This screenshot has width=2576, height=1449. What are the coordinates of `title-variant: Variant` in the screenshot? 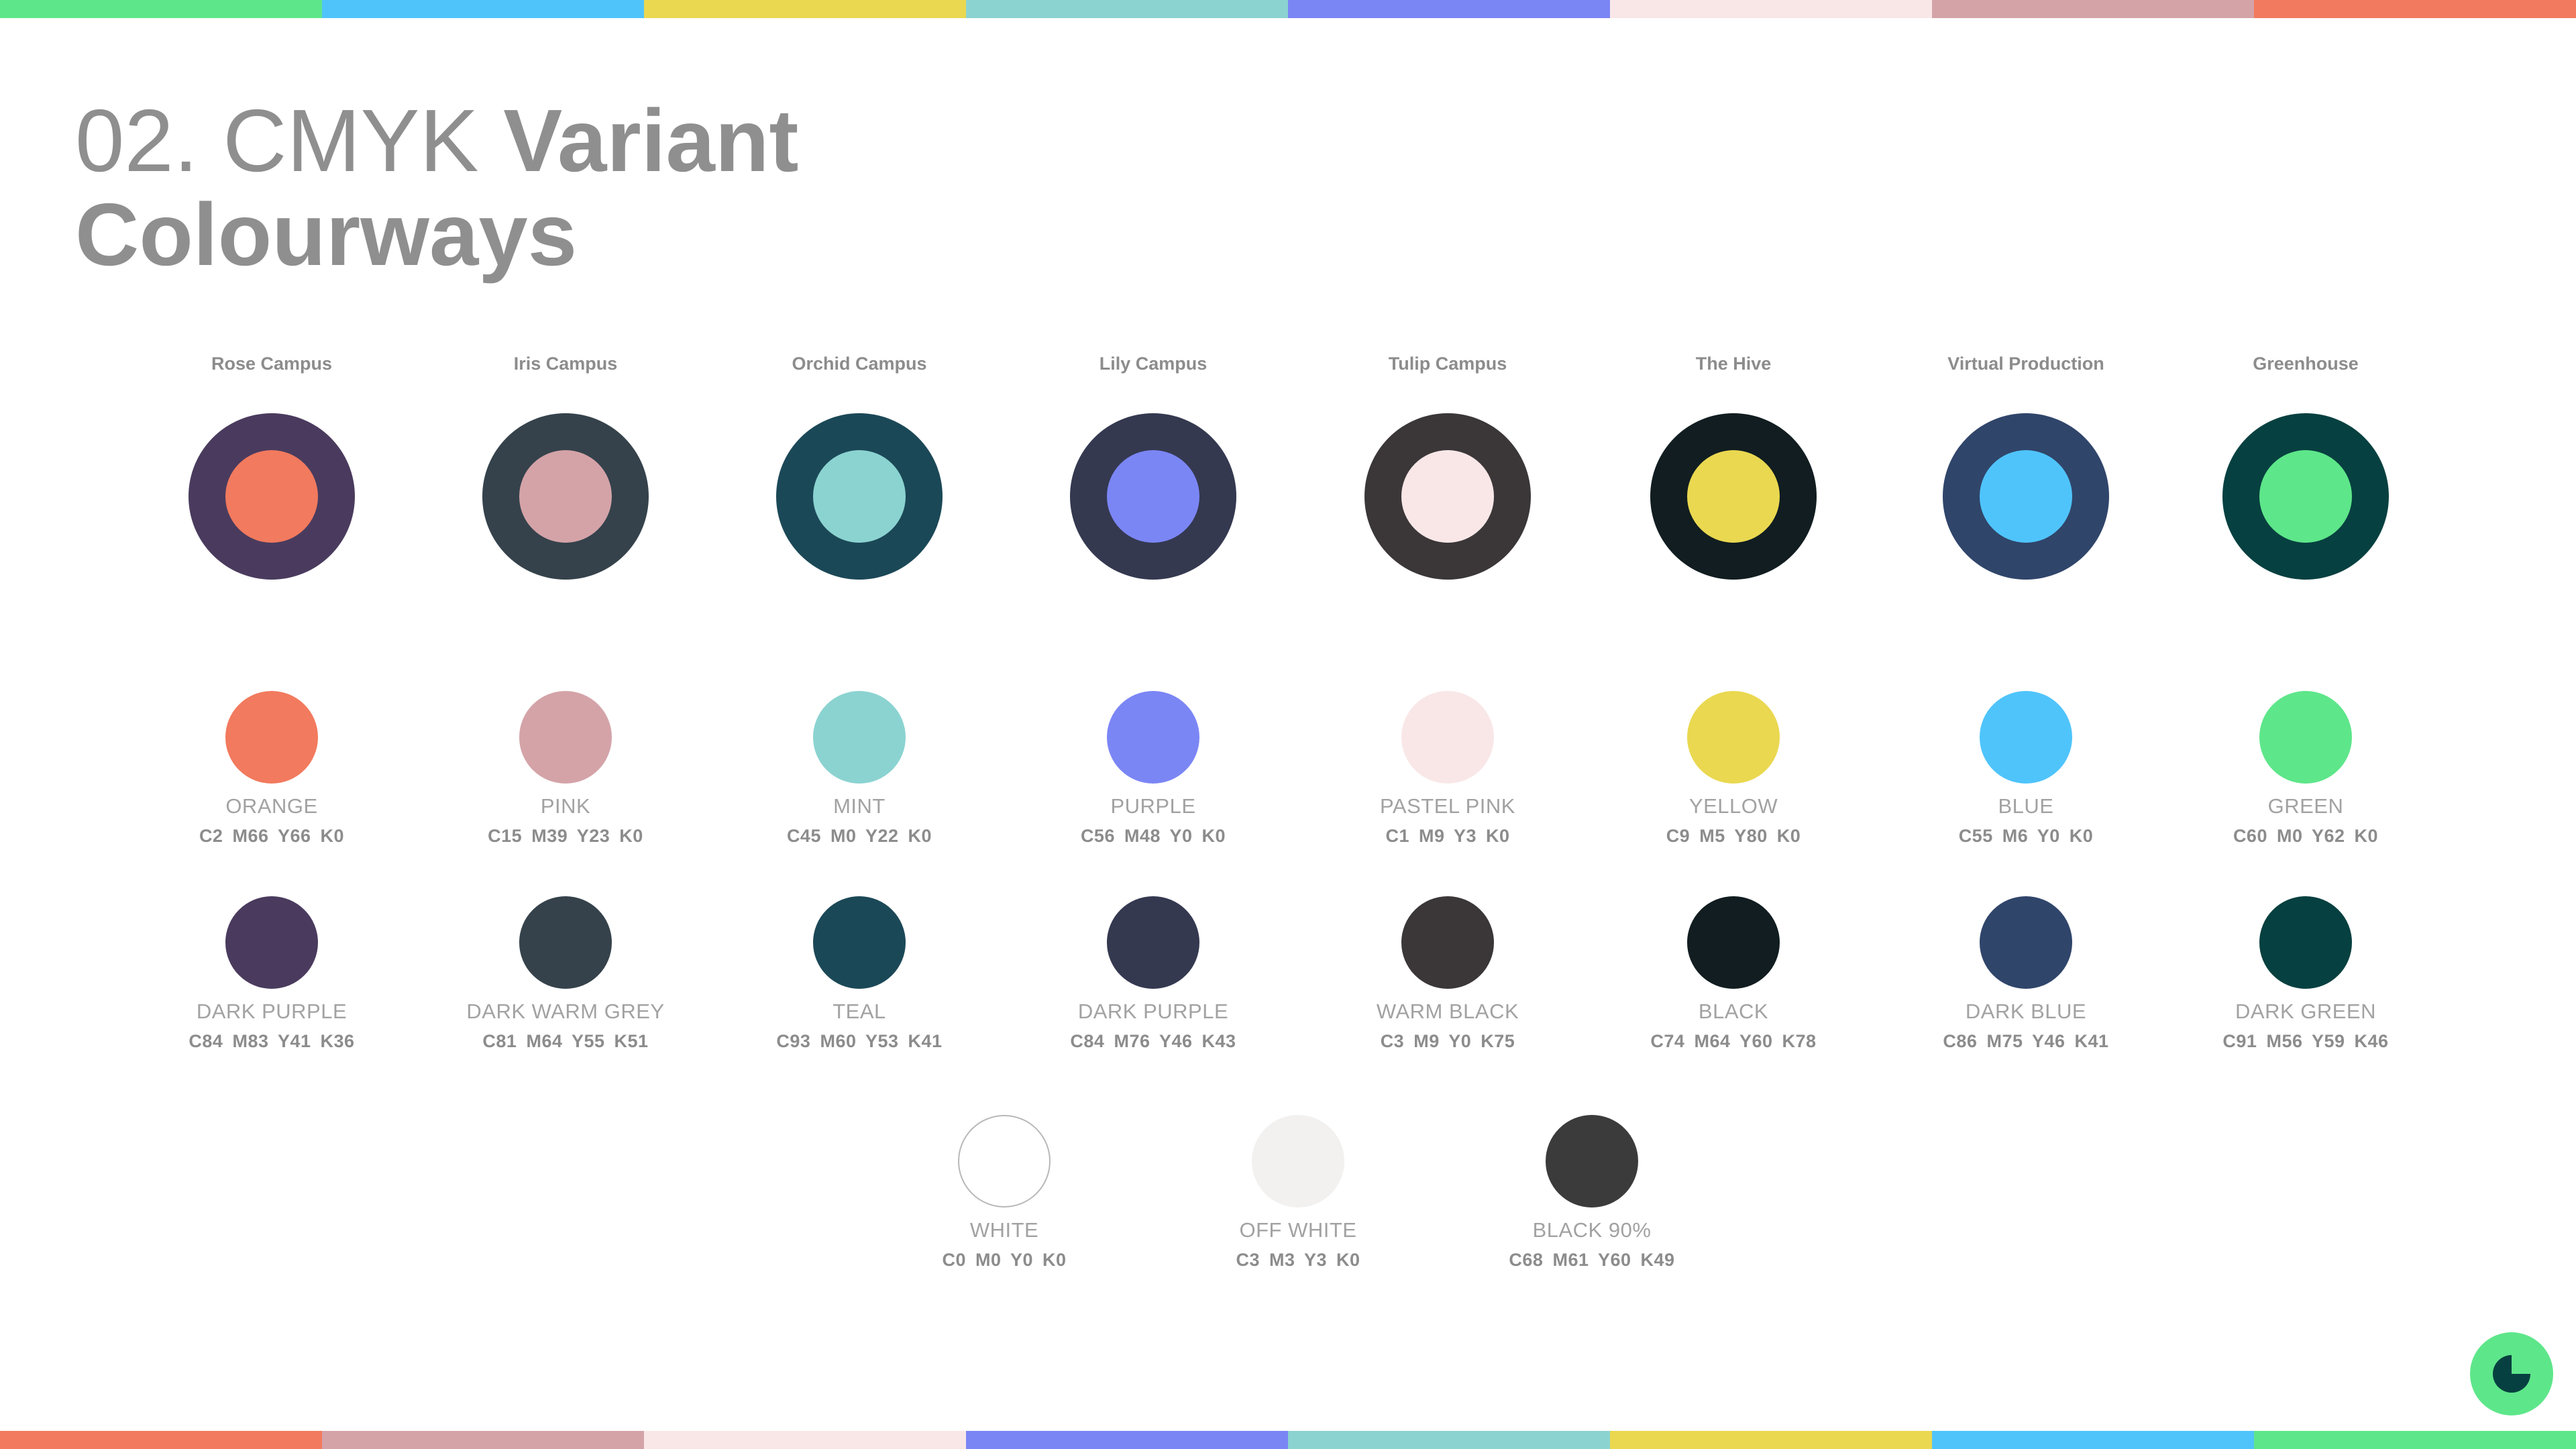 It's located at (651, 140).